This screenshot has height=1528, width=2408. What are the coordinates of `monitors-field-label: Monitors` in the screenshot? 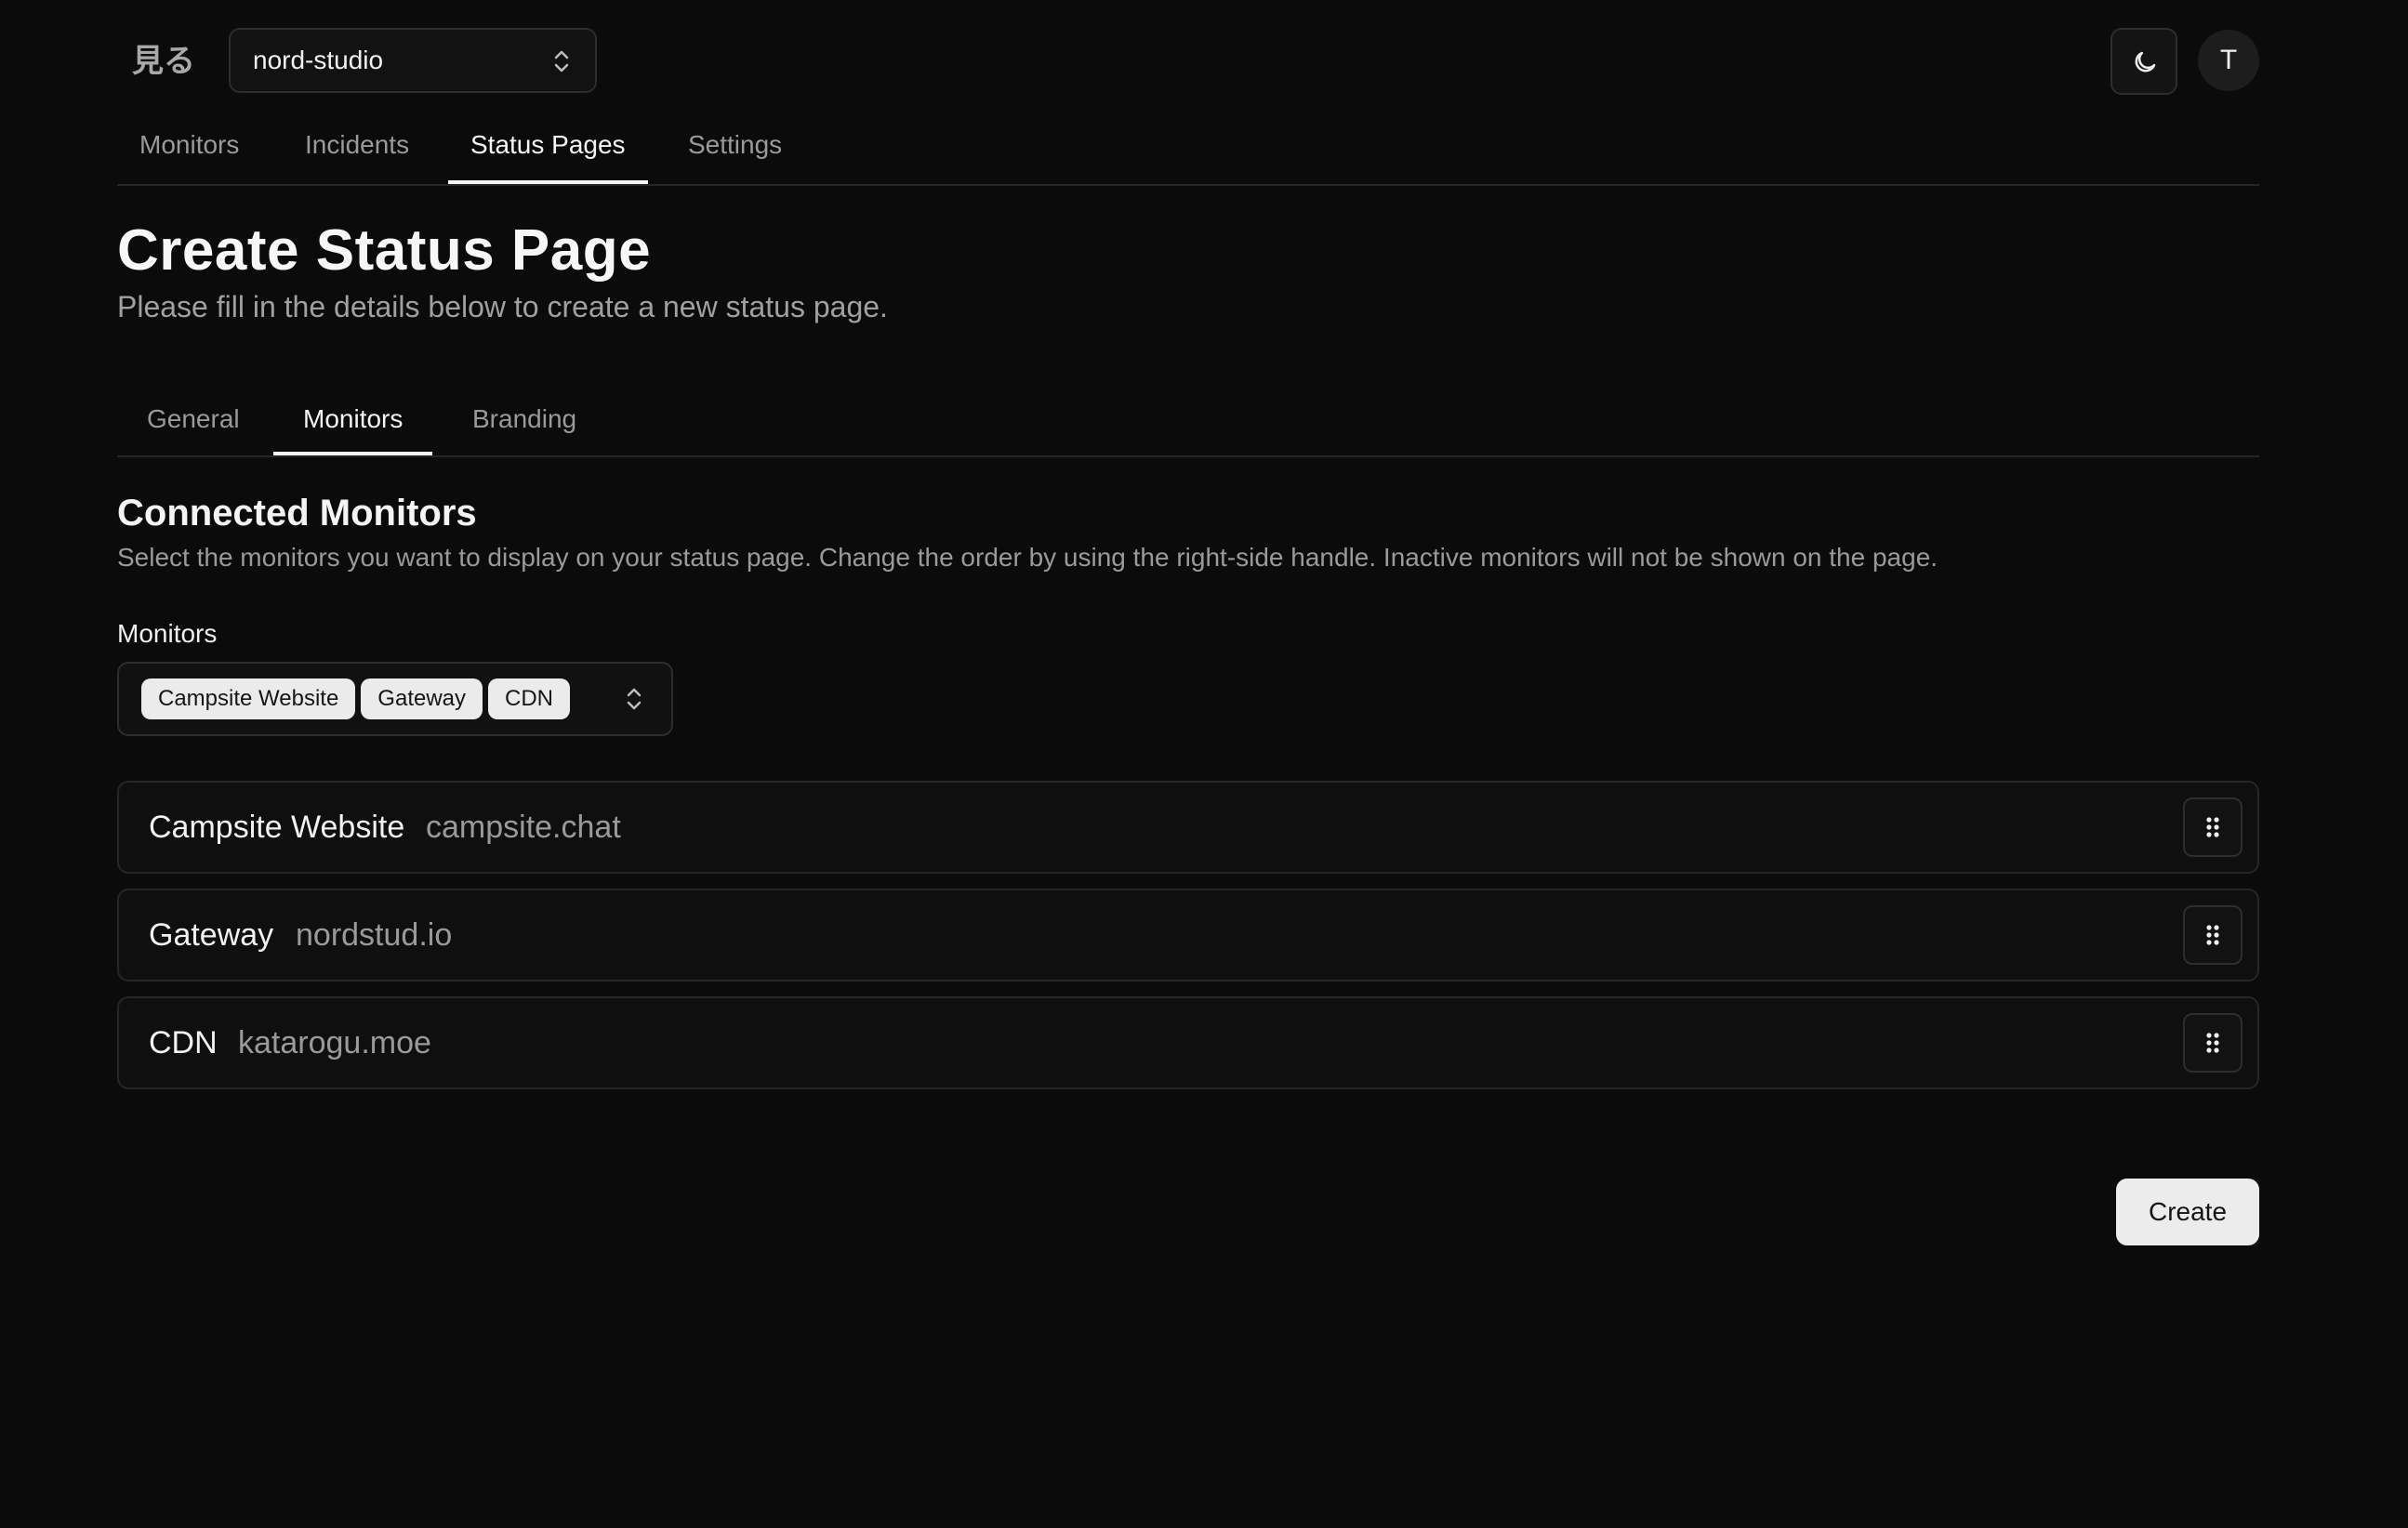 It's located at (167, 633).